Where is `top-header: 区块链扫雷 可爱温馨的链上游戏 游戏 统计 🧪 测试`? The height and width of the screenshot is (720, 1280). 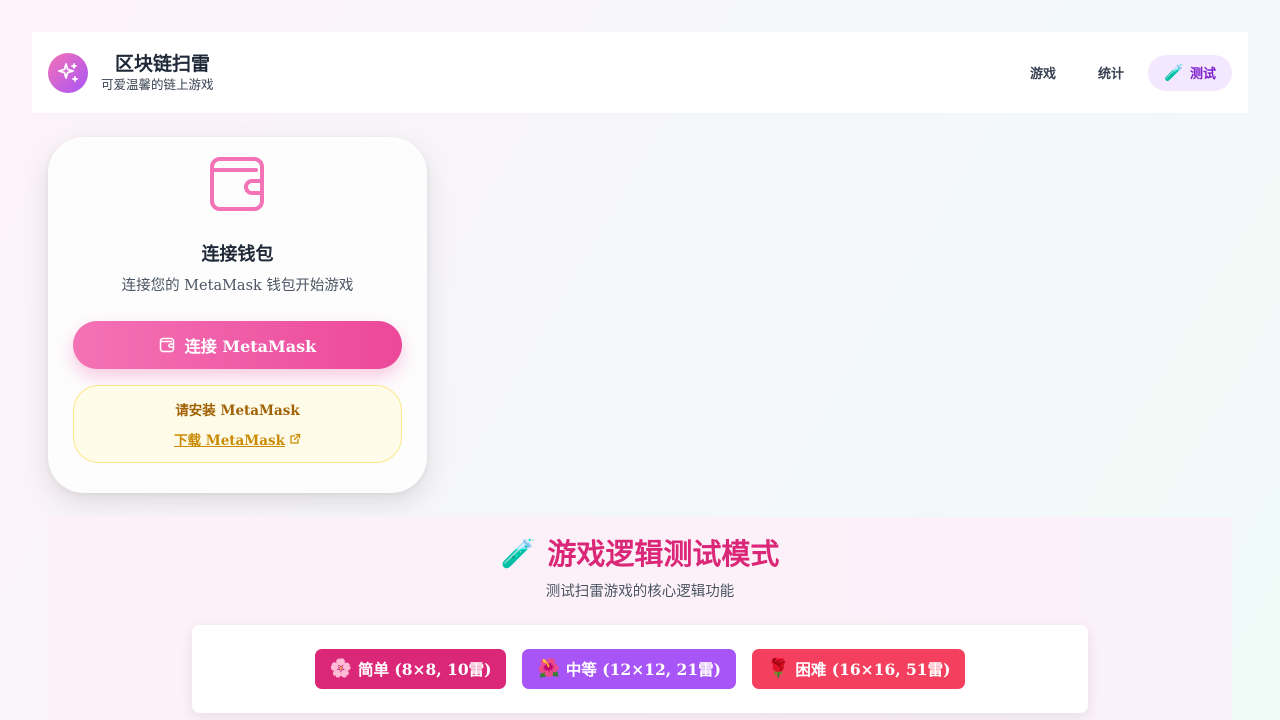
top-header: 区块链扫雷 可爱温馨的链上游戏 游戏 统计 🧪 测试 is located at coordinates (640, 72).